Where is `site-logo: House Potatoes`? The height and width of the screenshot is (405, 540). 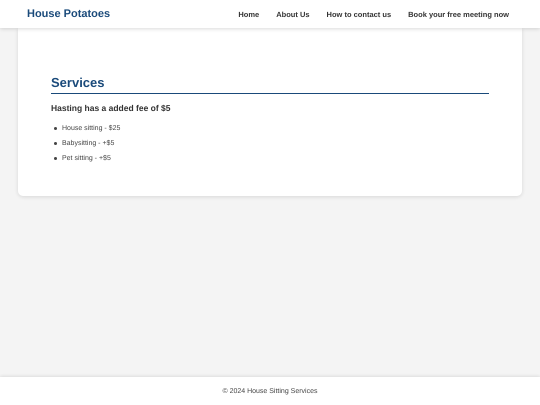 site-logo: House Potatoes is located at coordinates (68, 14).